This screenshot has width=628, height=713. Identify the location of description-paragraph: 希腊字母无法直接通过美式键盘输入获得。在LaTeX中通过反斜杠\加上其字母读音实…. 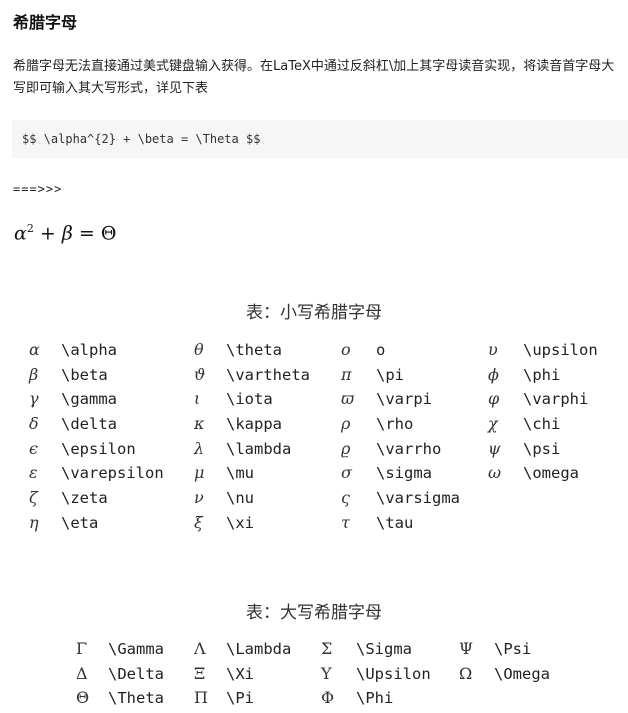
(314, 77).